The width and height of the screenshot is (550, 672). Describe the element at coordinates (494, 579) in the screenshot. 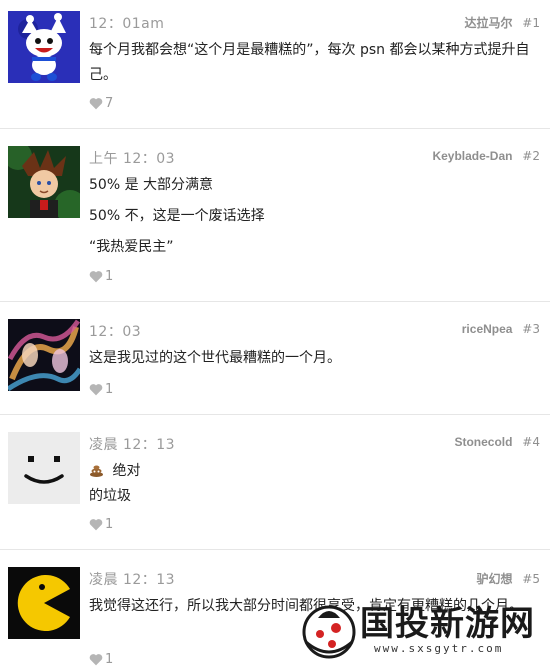

I see `author-link: 驴幻想` at that location.